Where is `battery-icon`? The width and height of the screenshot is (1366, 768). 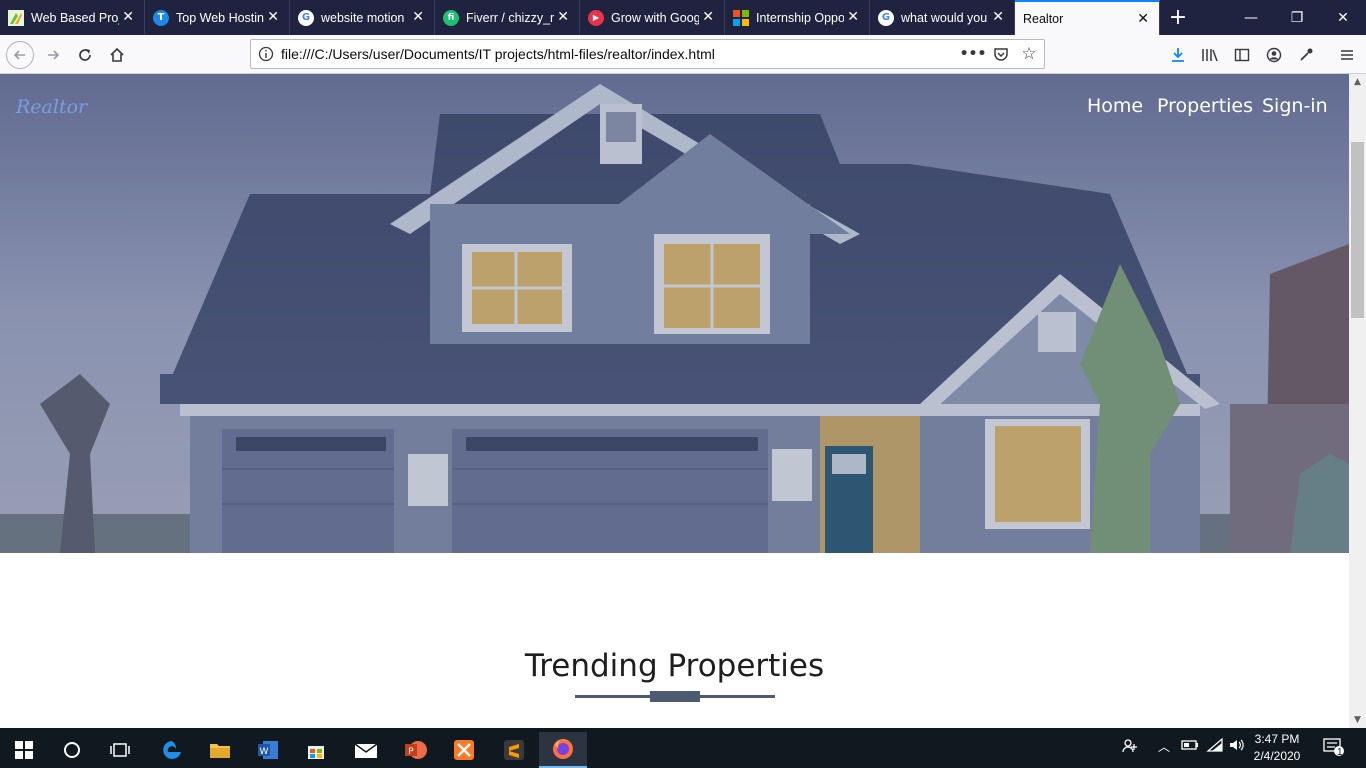 battery-icon is located at coordinates (1190, 747).